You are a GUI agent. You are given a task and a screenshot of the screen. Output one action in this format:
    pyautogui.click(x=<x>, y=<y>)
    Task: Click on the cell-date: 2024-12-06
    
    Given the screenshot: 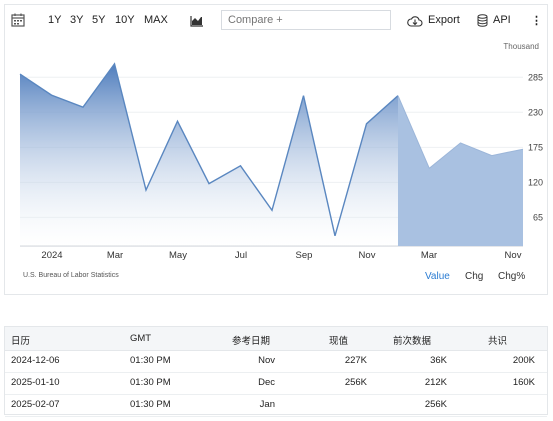 What is the action you would take?
    pyautogui.click(x=35, y=360)
    